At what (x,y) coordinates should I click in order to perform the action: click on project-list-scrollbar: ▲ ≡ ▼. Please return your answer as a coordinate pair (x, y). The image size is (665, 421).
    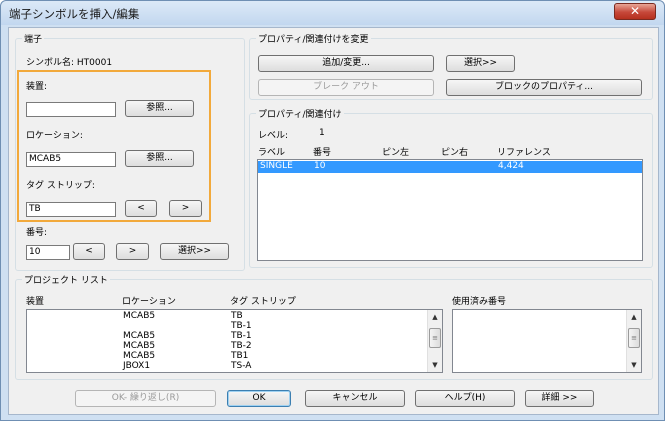
    Looking at the image, I should click on (434, 341).